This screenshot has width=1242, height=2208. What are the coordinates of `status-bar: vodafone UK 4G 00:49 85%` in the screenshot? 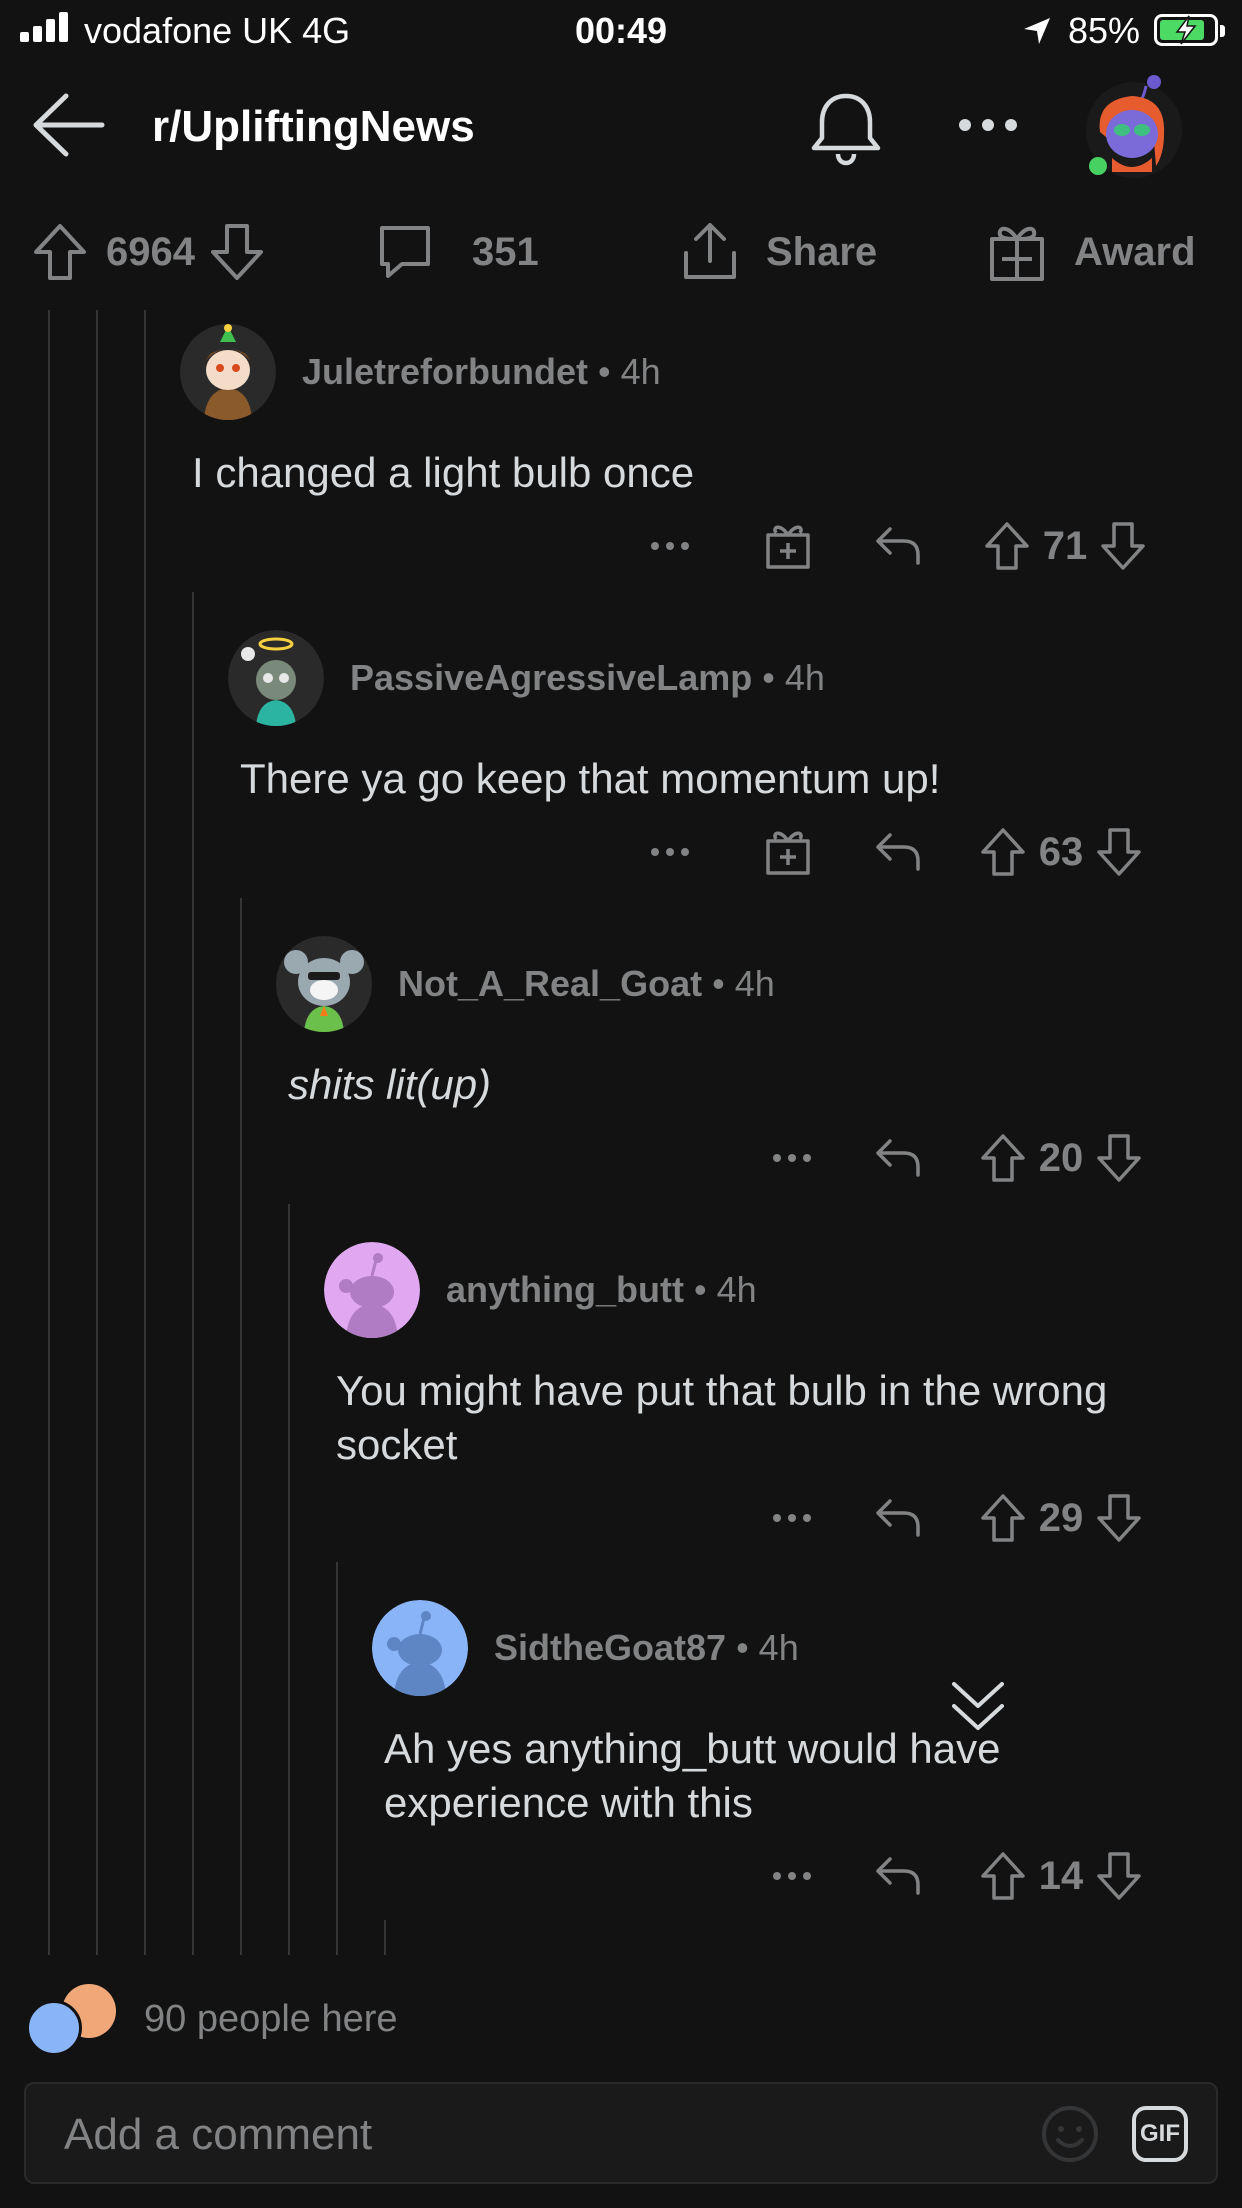 It's located at (621, 31).